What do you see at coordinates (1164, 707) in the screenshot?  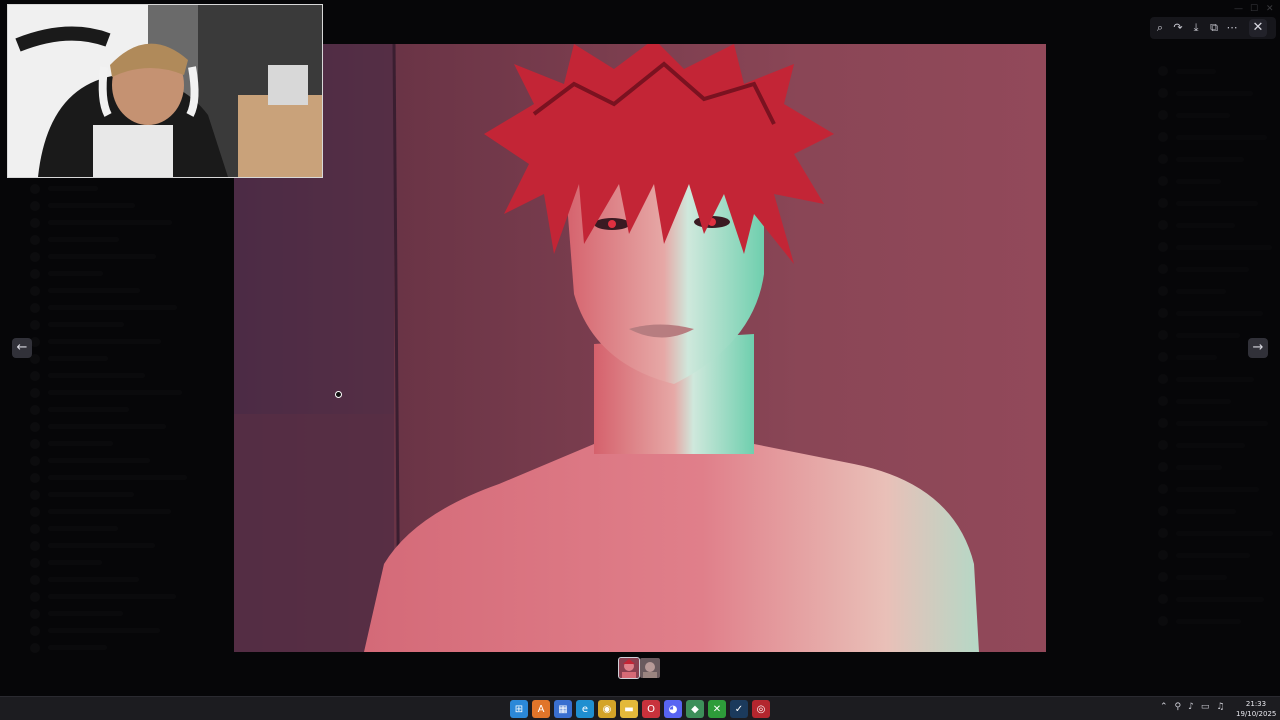 I see `chevron-up-icon: ⌃` at bounding box center [1164, 707].